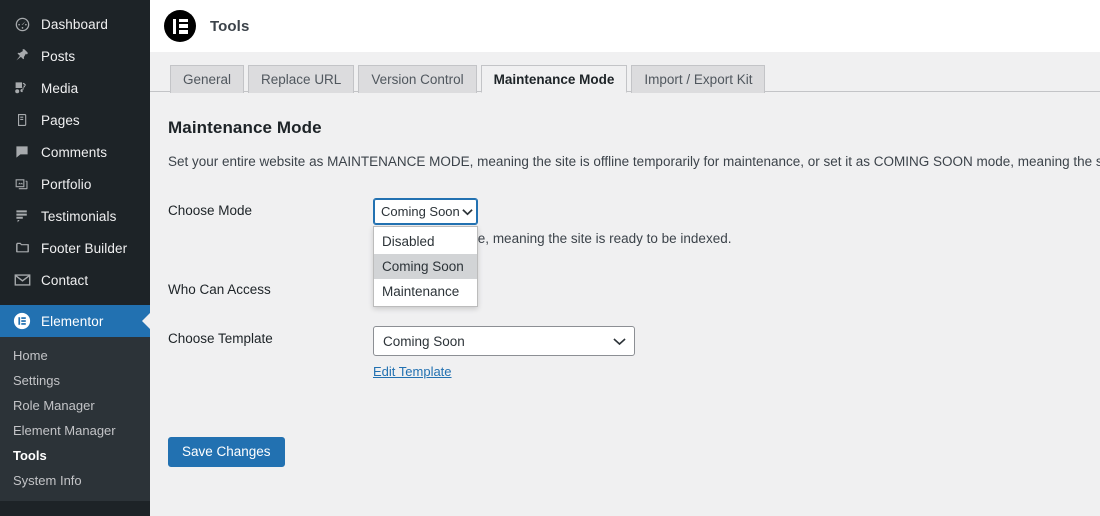 This screenshot has width=1100, height=516. Describe the element at coordinates (301, 79) in the screenshot. I see `tab-replace-url: Replace URL` at that location.